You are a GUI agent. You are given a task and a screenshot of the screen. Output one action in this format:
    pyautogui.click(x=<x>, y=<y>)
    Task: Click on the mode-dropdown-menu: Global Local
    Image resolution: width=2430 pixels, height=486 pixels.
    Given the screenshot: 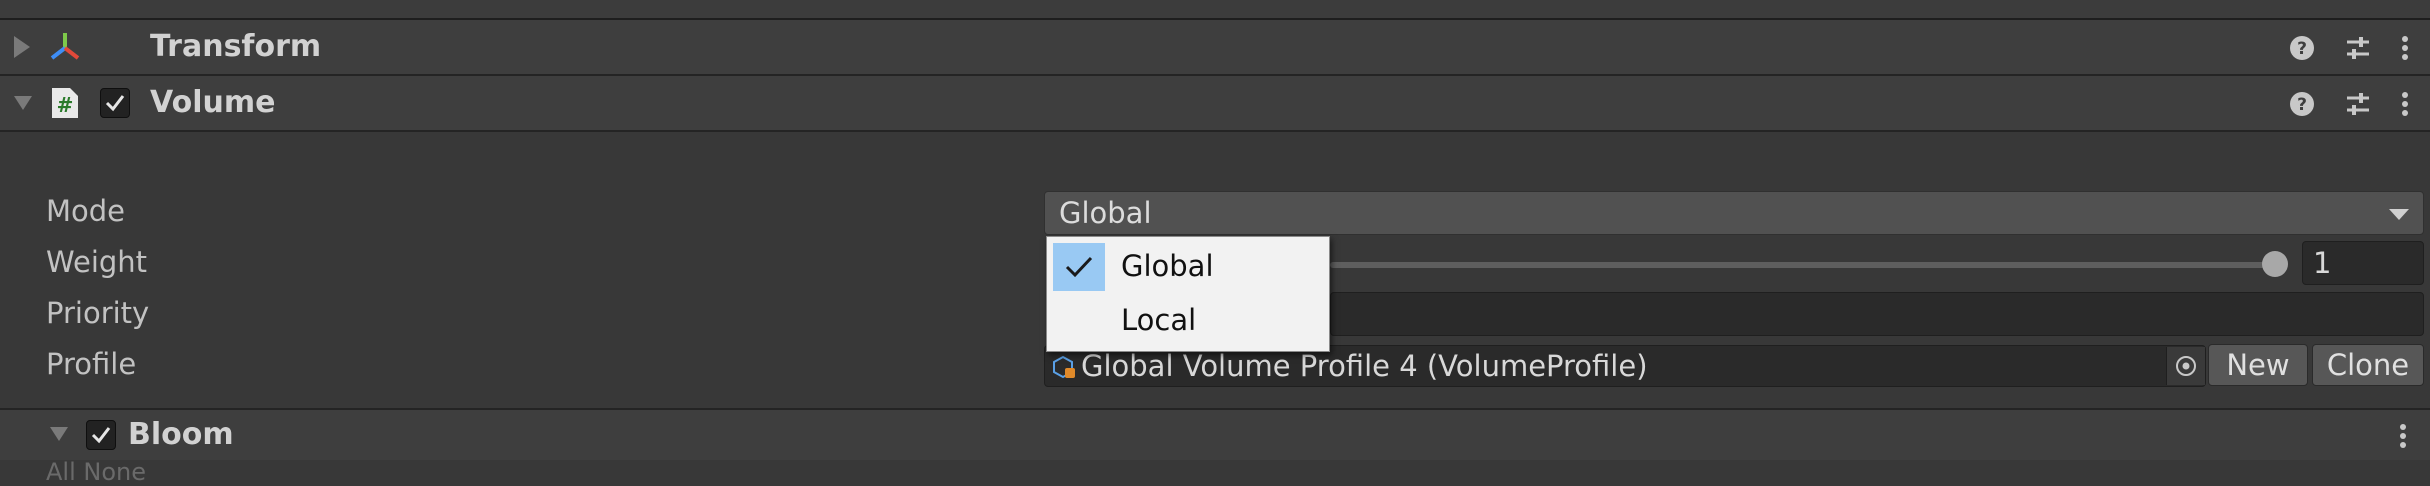 What is the action you would take?
    pyautogui.click(x=1188, y=294)
    